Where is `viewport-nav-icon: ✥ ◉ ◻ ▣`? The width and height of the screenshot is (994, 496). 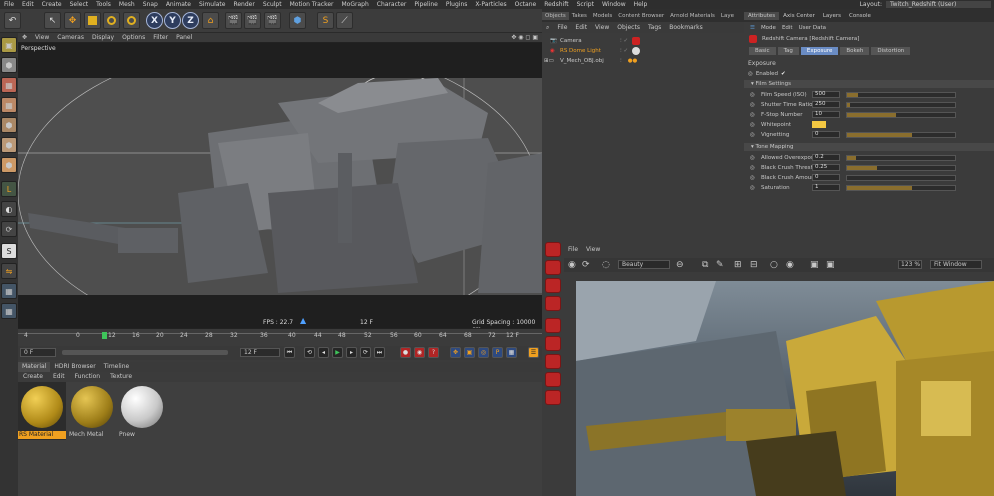
viewport-nav-icon: ✥ ◉ ◻ ▣ is located at coordinates (524, 37).